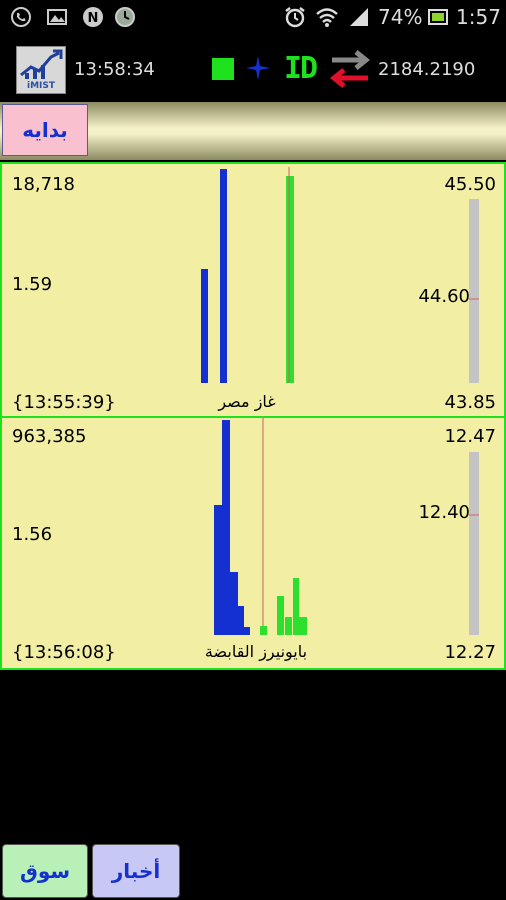  What do you see at coordinates (125, 17) in the screenshot?
I see `clock-app-icon` at bounding box center [125, 17].